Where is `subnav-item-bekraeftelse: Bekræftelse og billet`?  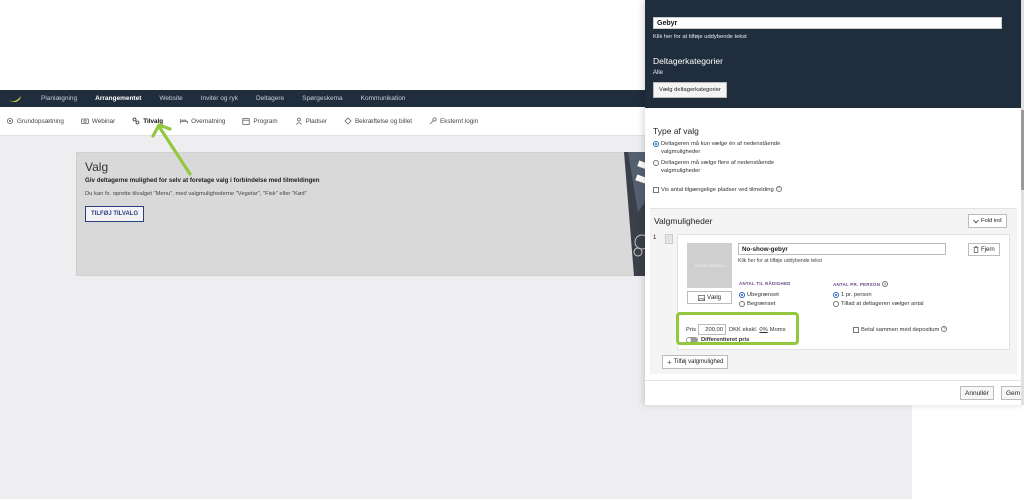
subnav-item-bekraeftelse: Bekræftelse og billet is located at coordinates (378, 121).